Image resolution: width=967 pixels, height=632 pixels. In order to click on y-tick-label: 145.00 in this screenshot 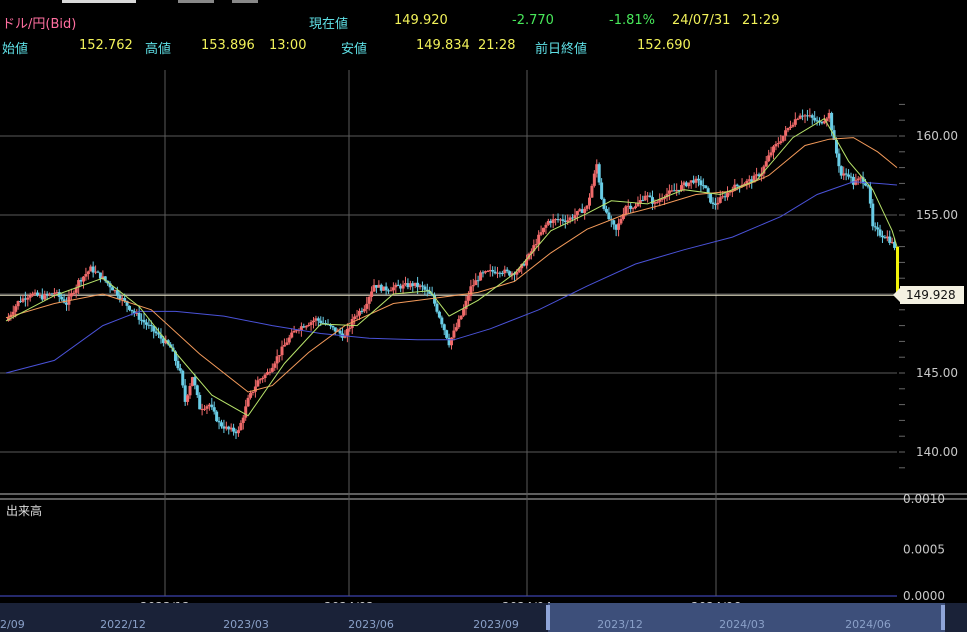, I will do `click(937, 373)`.